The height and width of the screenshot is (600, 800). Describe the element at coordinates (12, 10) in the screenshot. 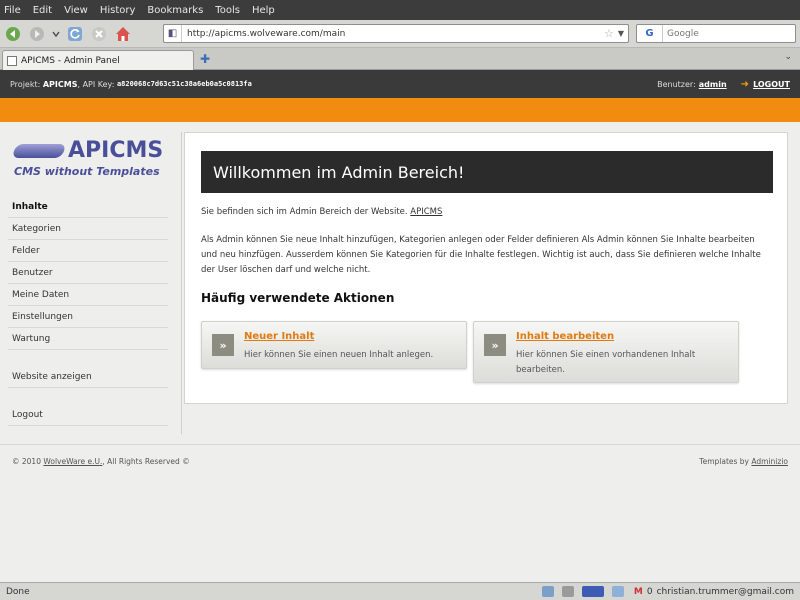

I see `menu-file: File` at that location.